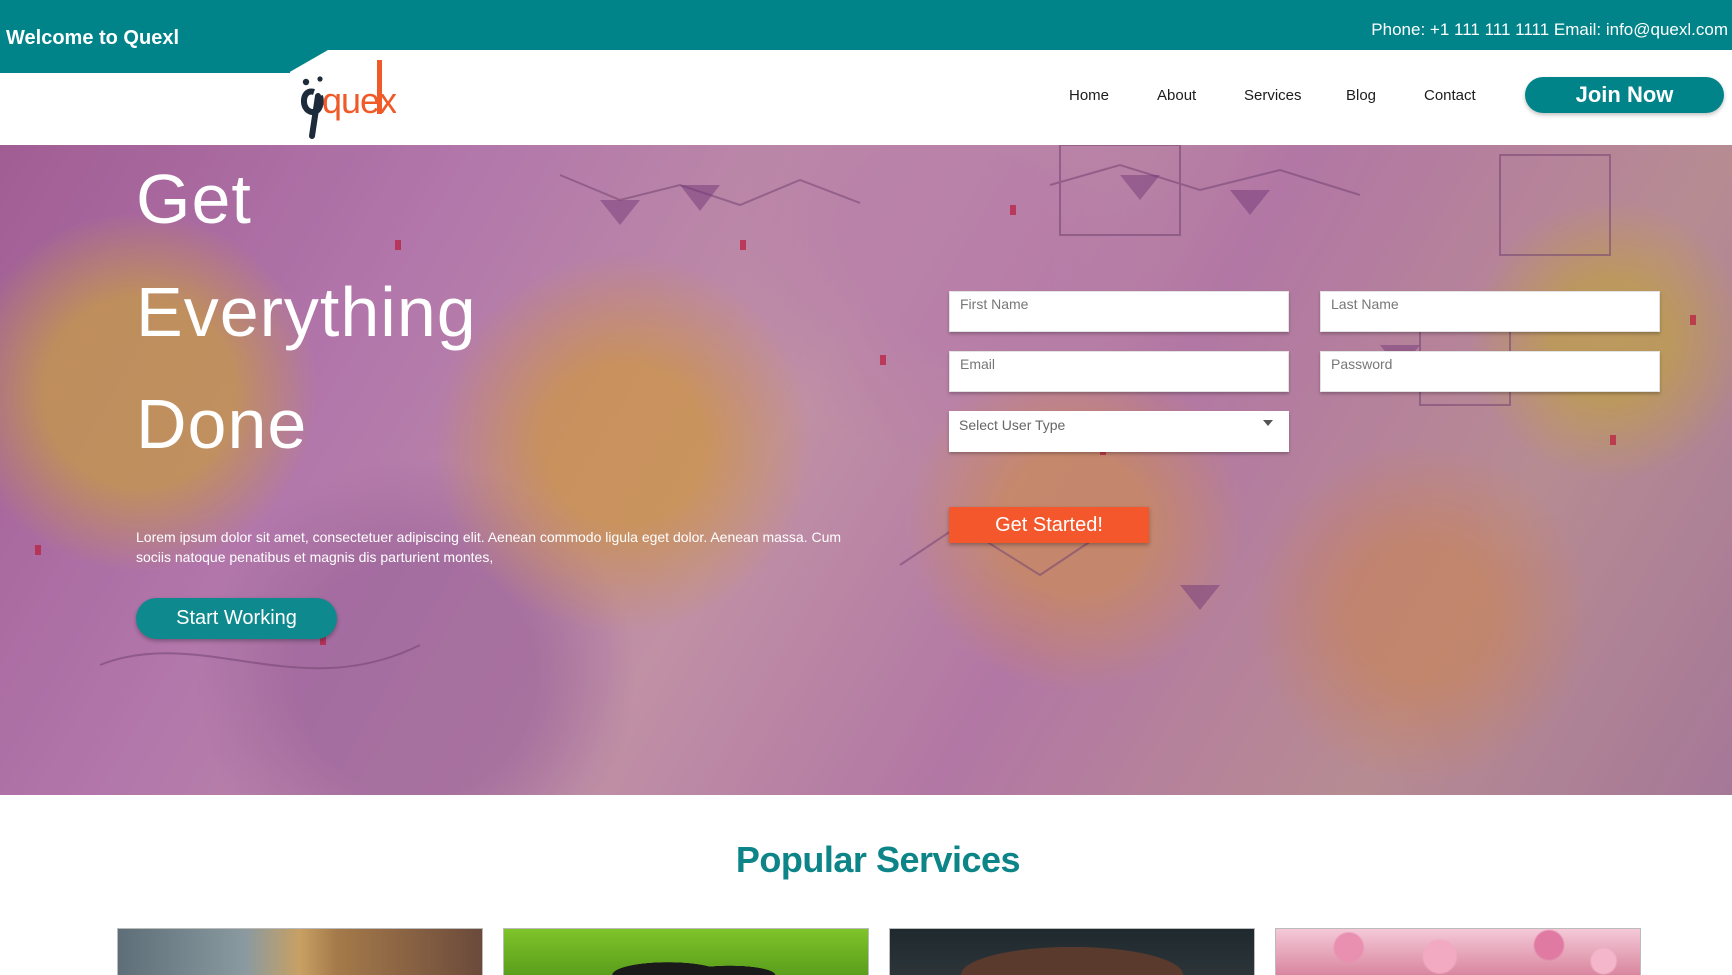  What do you see at coordinates (1119, 371) in the screenshot?
I see `email-field` at bounding box center [1119, 371].